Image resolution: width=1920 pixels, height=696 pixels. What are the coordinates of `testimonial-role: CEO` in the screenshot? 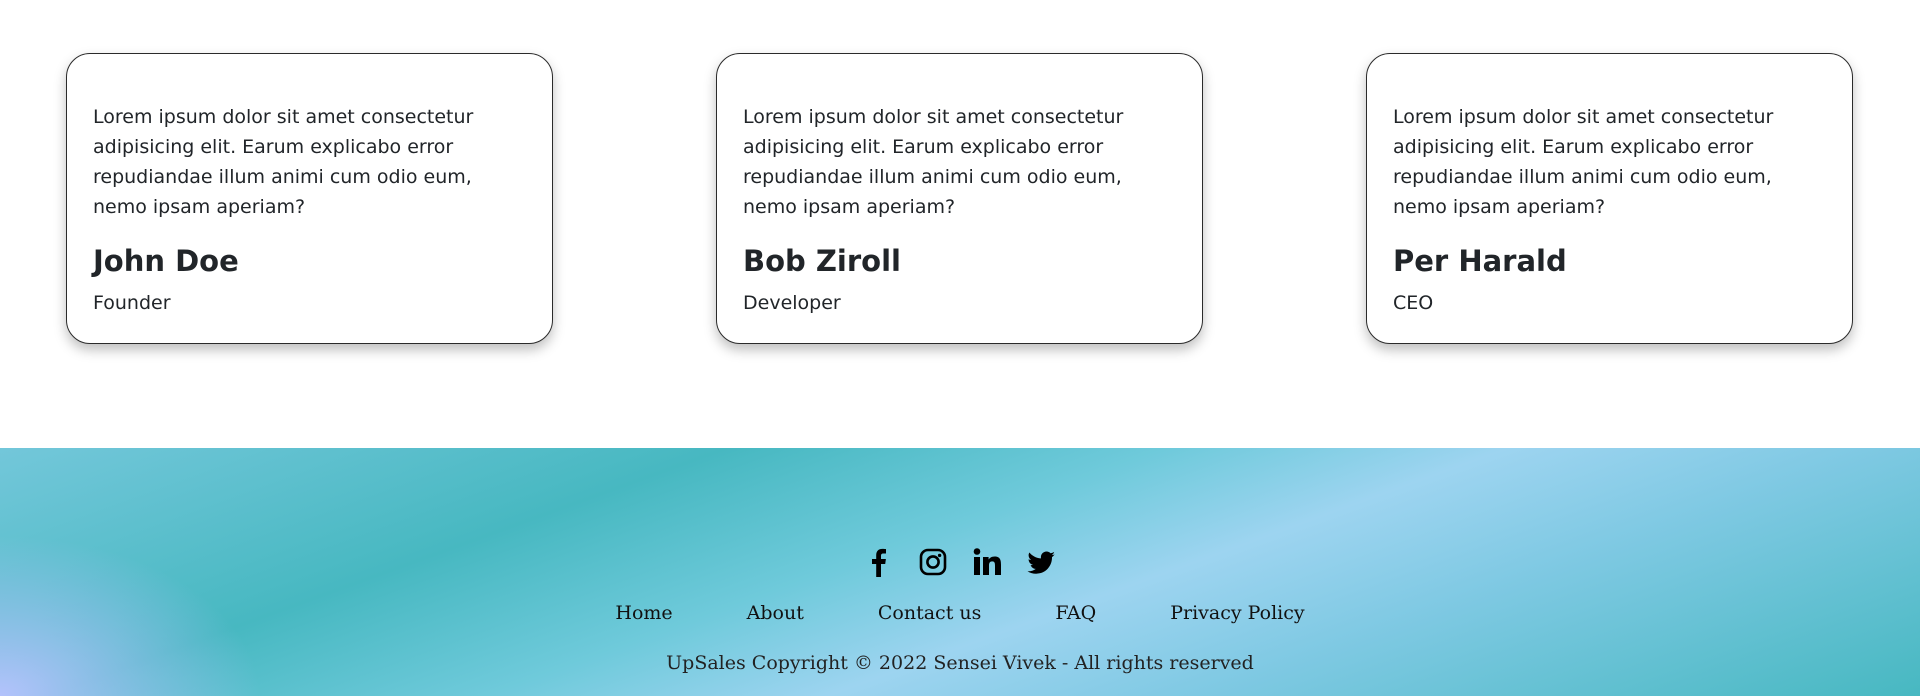 It's located at (1413, 303).